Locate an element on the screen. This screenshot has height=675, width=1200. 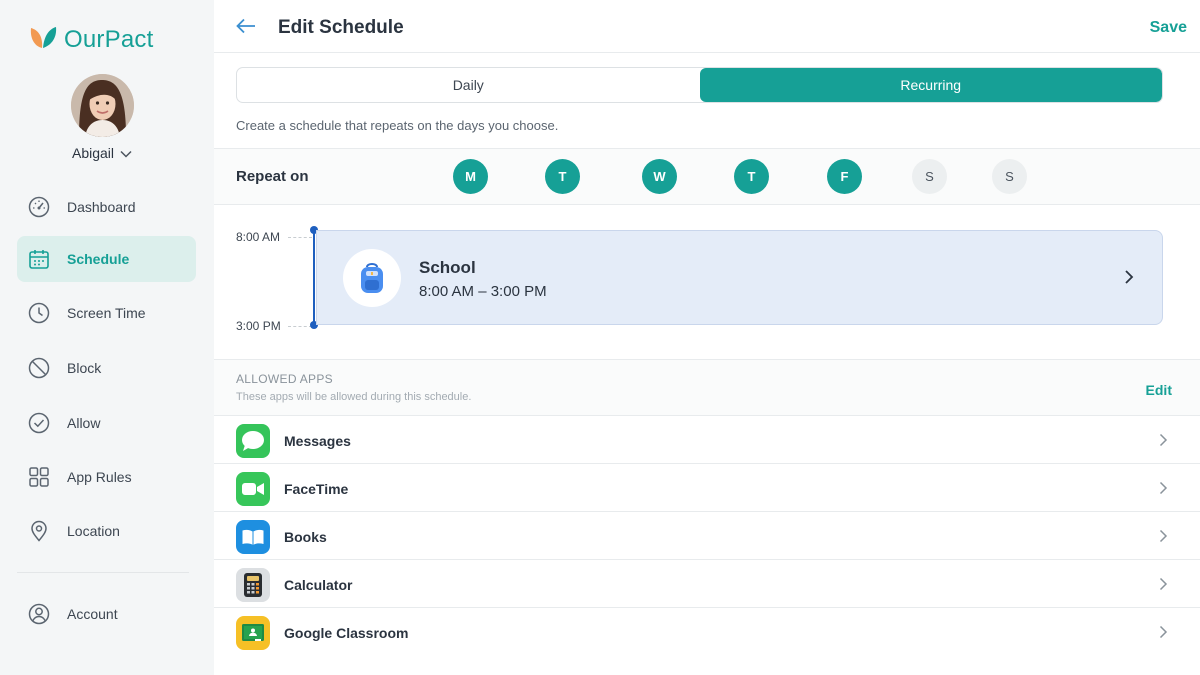
app-row-calculator: Calculator is located at coordinates (707, 584).